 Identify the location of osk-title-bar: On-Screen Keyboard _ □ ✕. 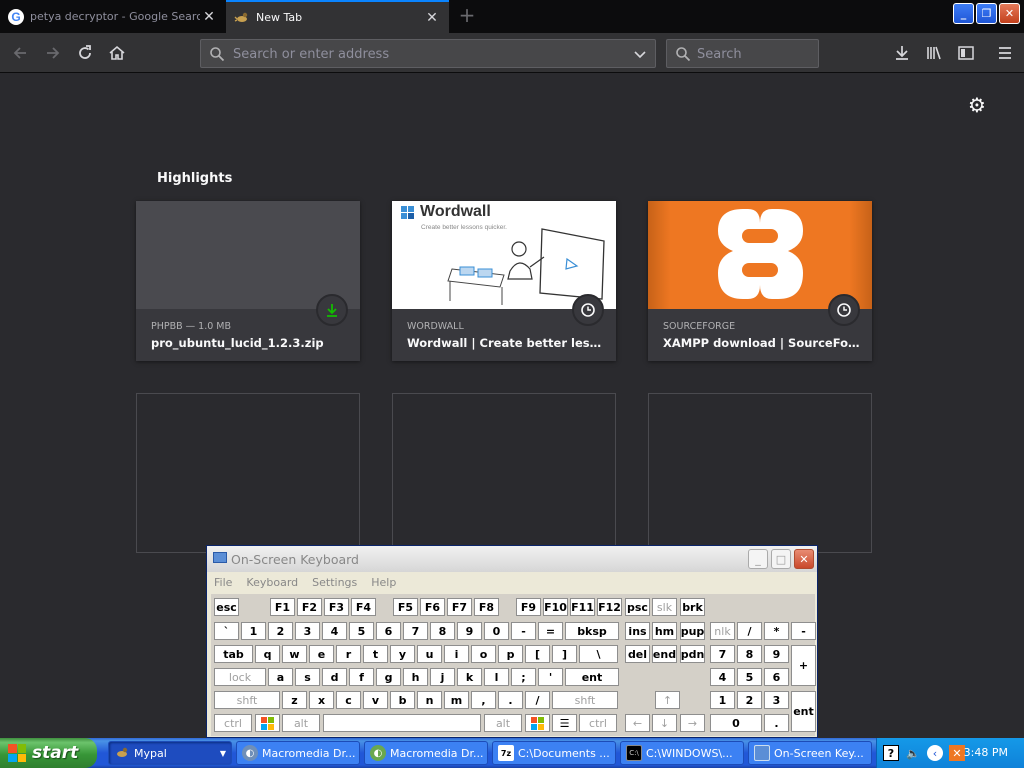
(512, 559).